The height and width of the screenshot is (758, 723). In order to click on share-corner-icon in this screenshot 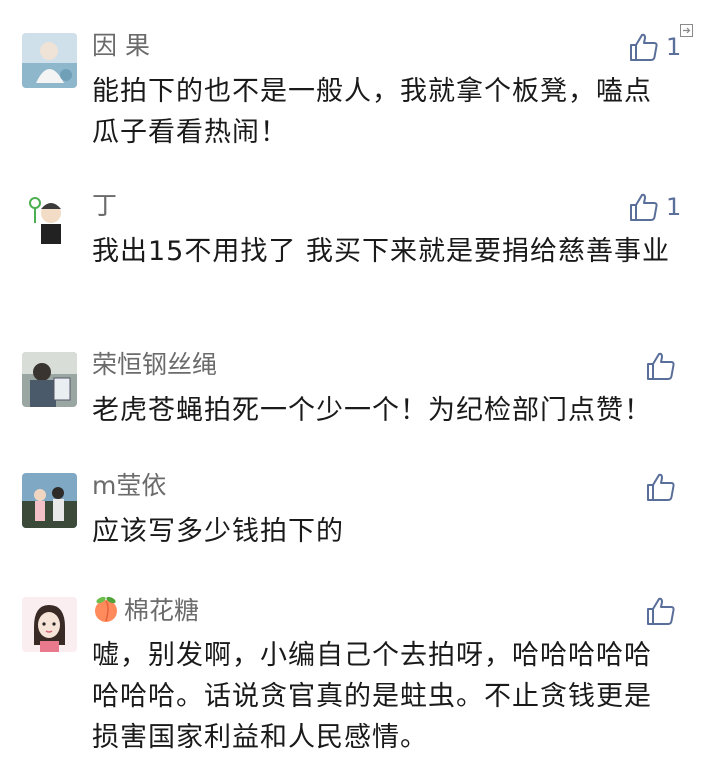, I will do `click(686, 30)`.